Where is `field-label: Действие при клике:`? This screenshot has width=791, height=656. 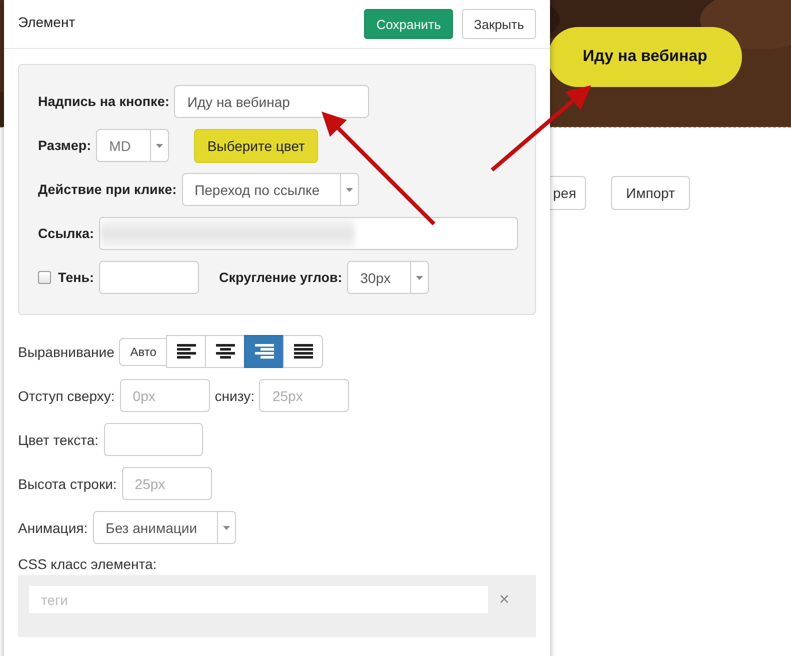
field-label: Действие при клике: is located at coordinates (107, 189).